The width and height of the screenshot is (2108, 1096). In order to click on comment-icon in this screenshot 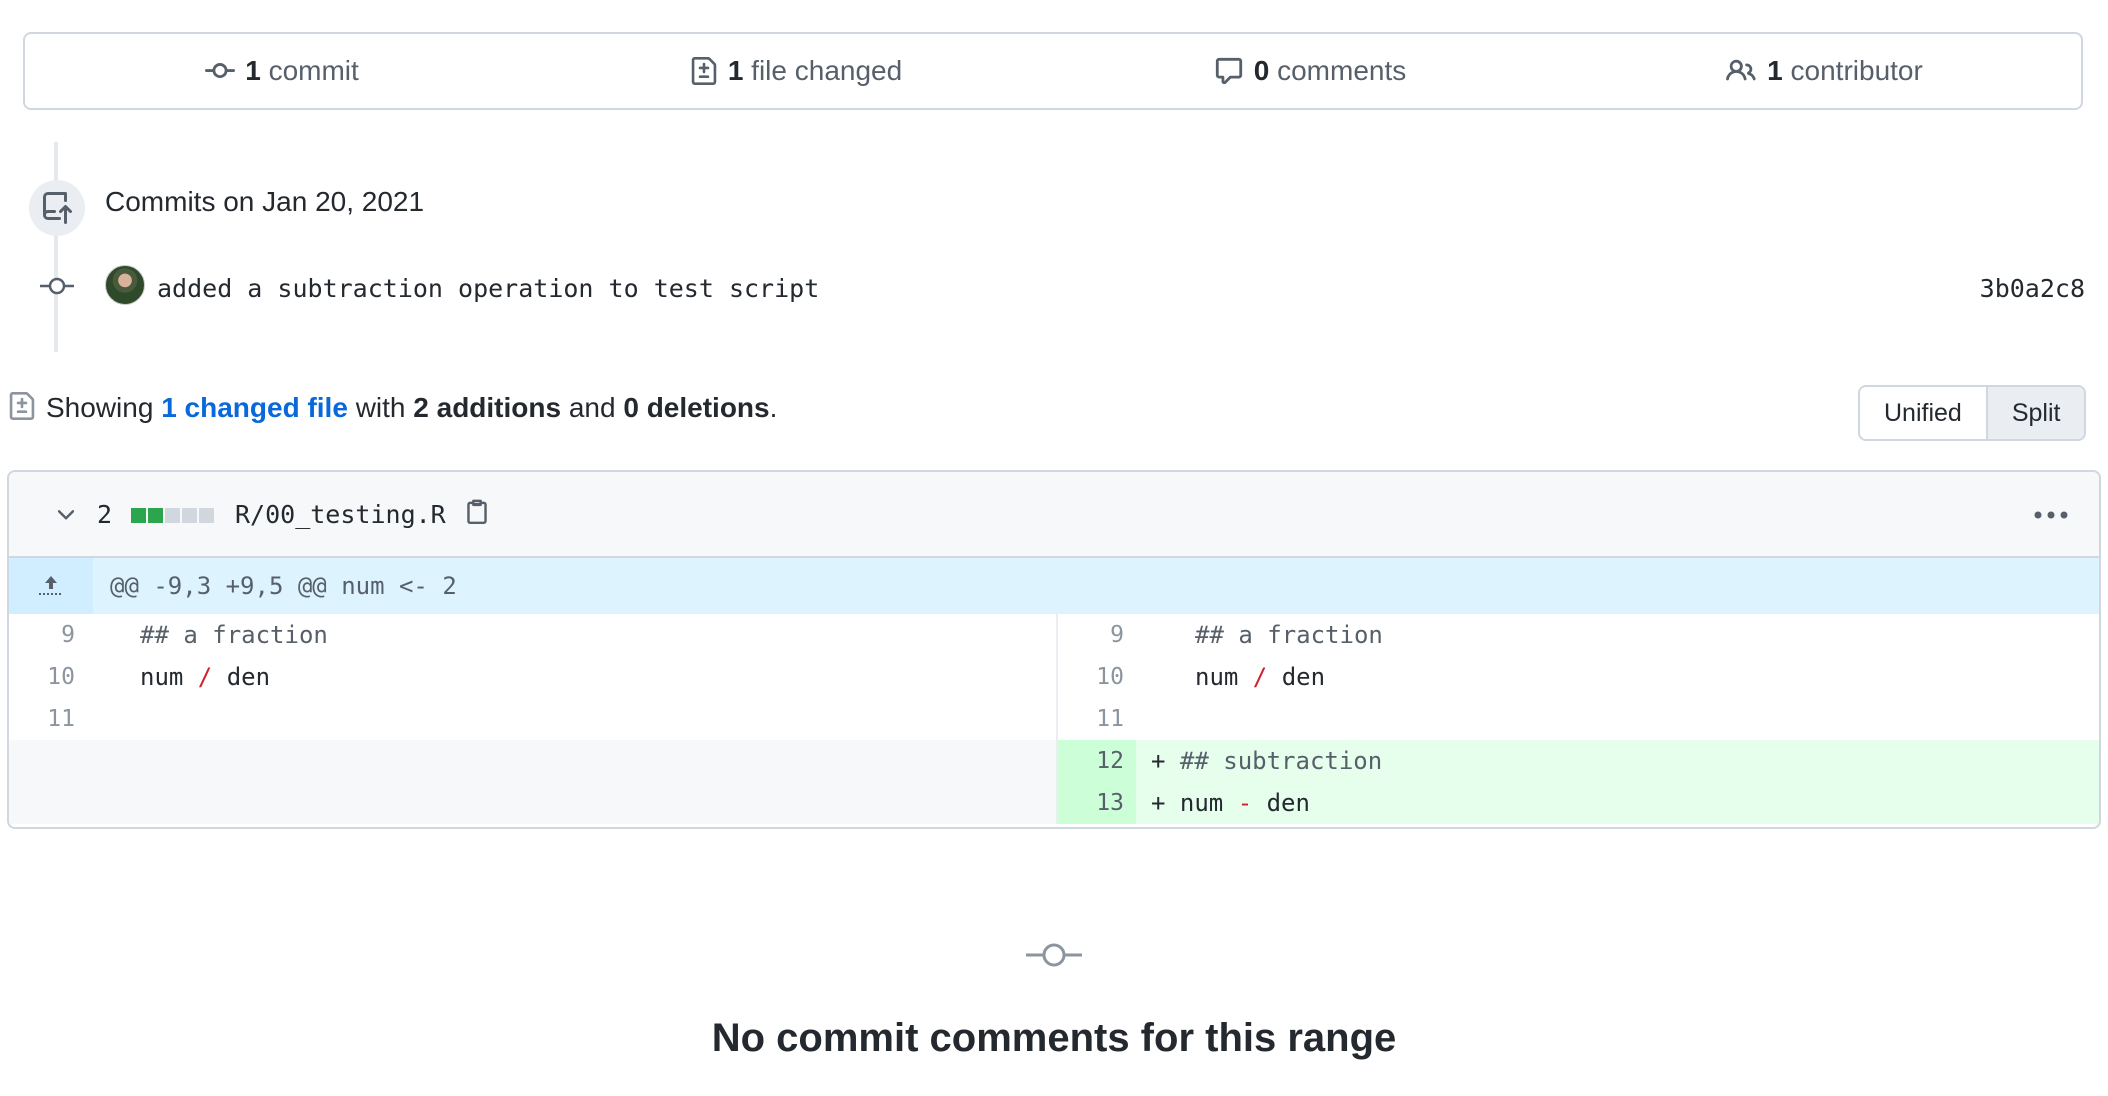, I will do `click(1228, 71)`.